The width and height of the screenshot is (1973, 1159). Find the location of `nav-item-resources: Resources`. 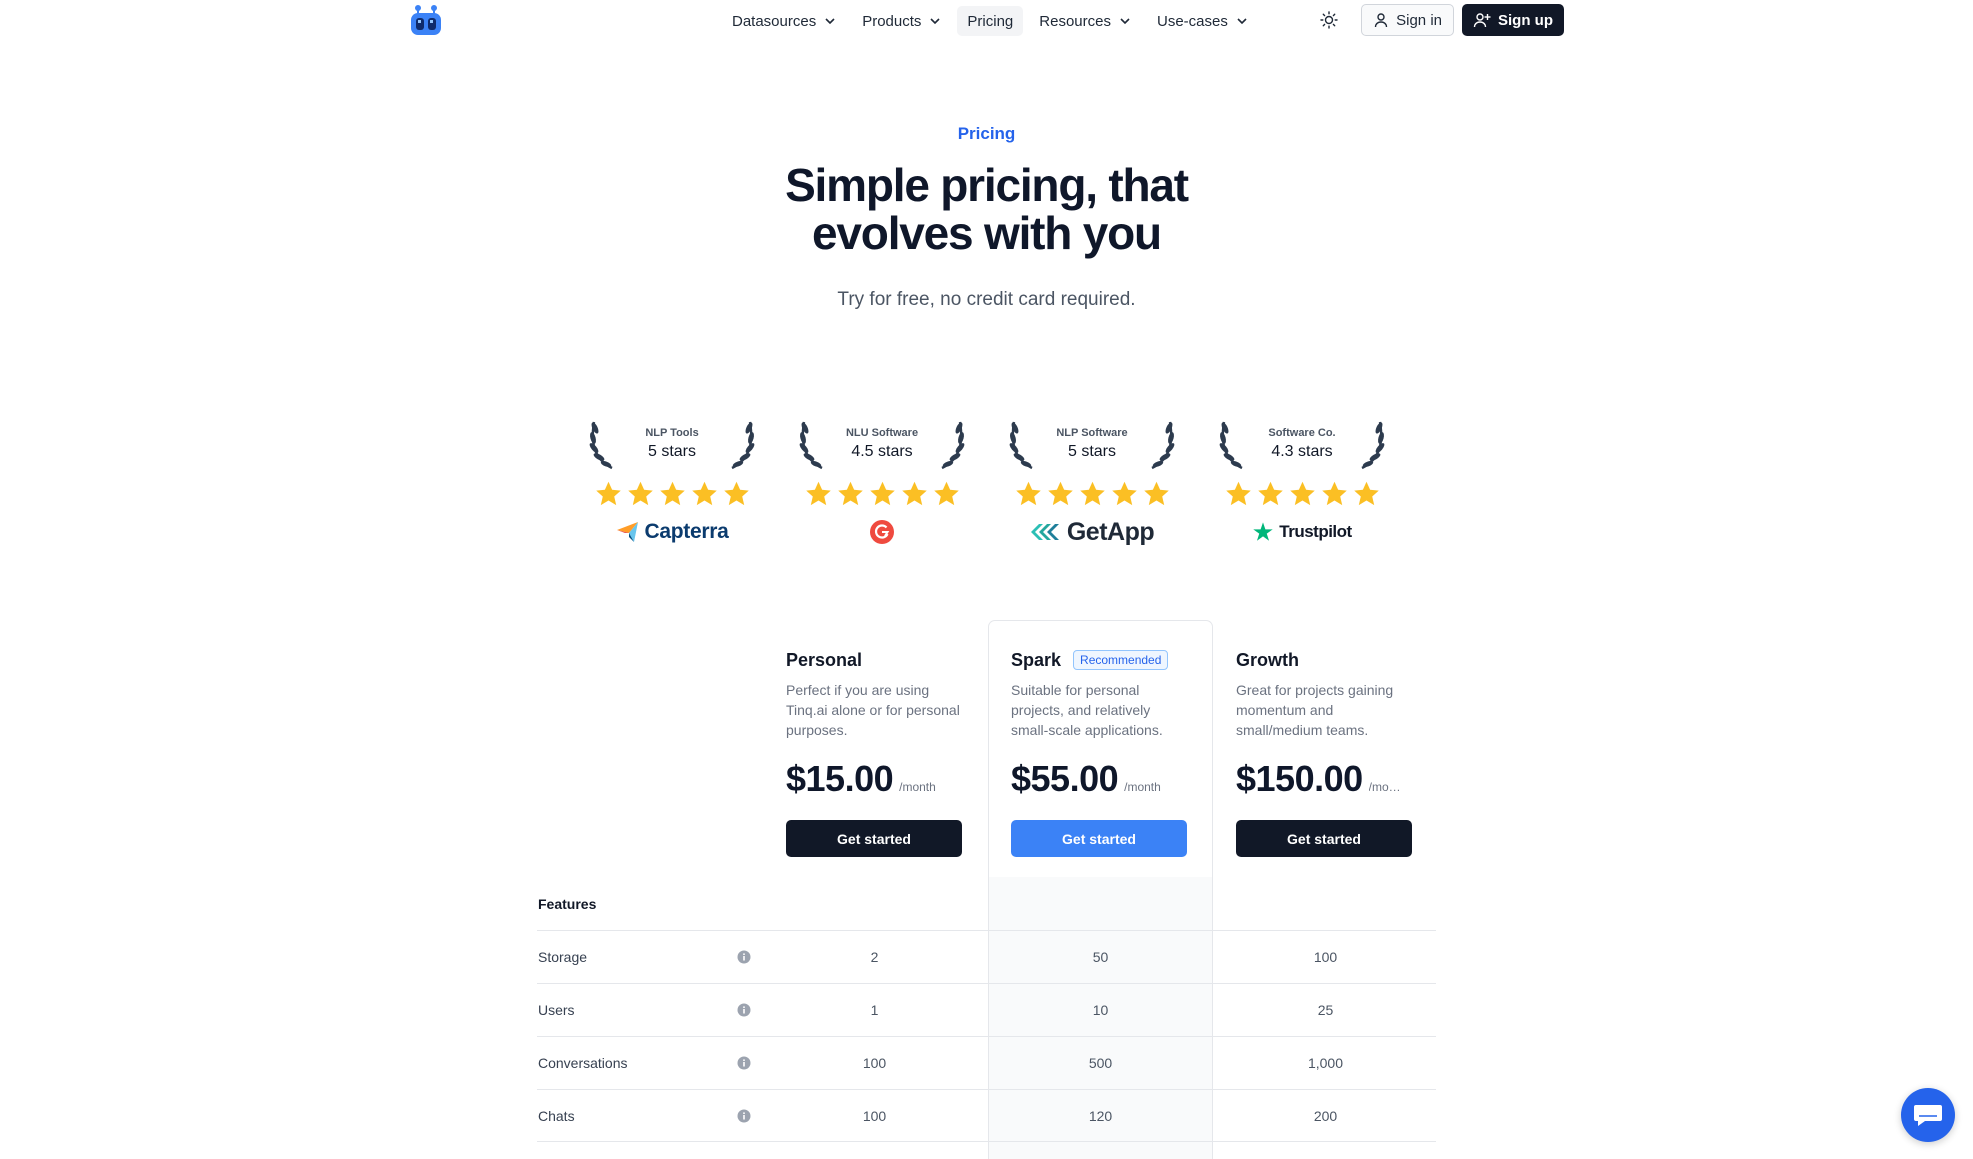

nav-item-resources: Resources is located at coordinates (1085, 21).